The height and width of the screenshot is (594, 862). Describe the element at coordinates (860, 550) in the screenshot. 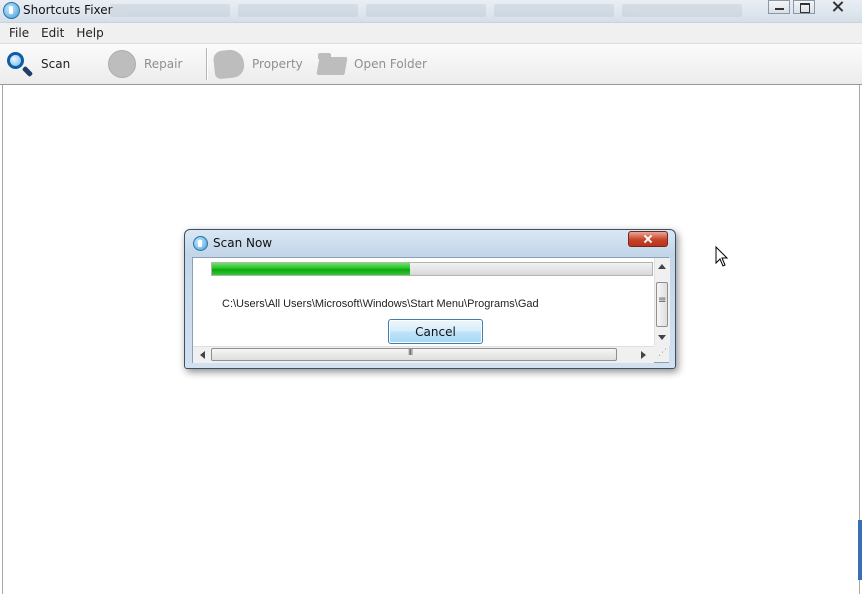

I see `desktop-edge` at that location.